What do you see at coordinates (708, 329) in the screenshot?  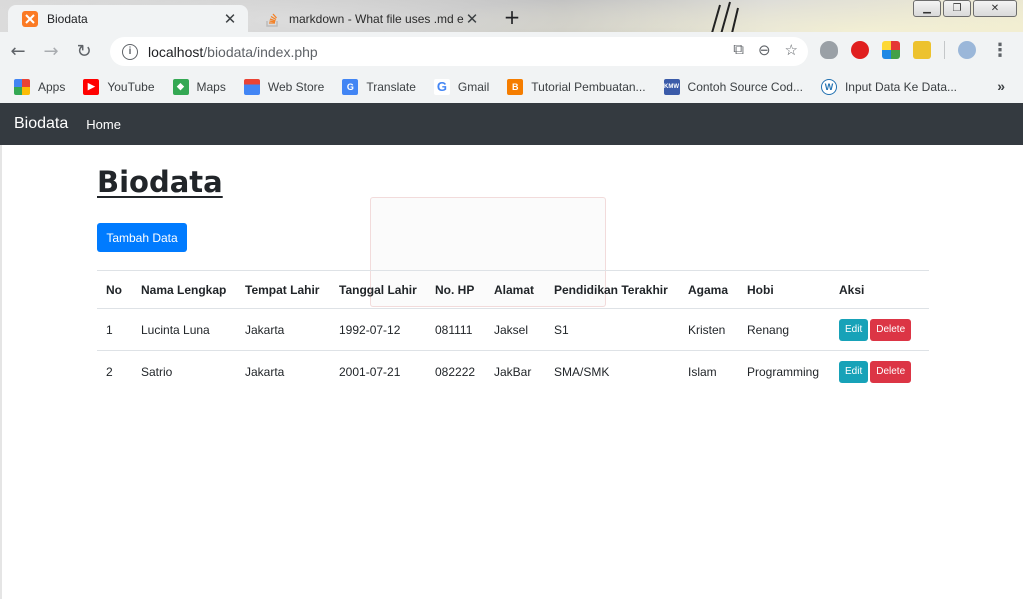 I see `cell-agama: Kristen` at bounding box center [708, 329].